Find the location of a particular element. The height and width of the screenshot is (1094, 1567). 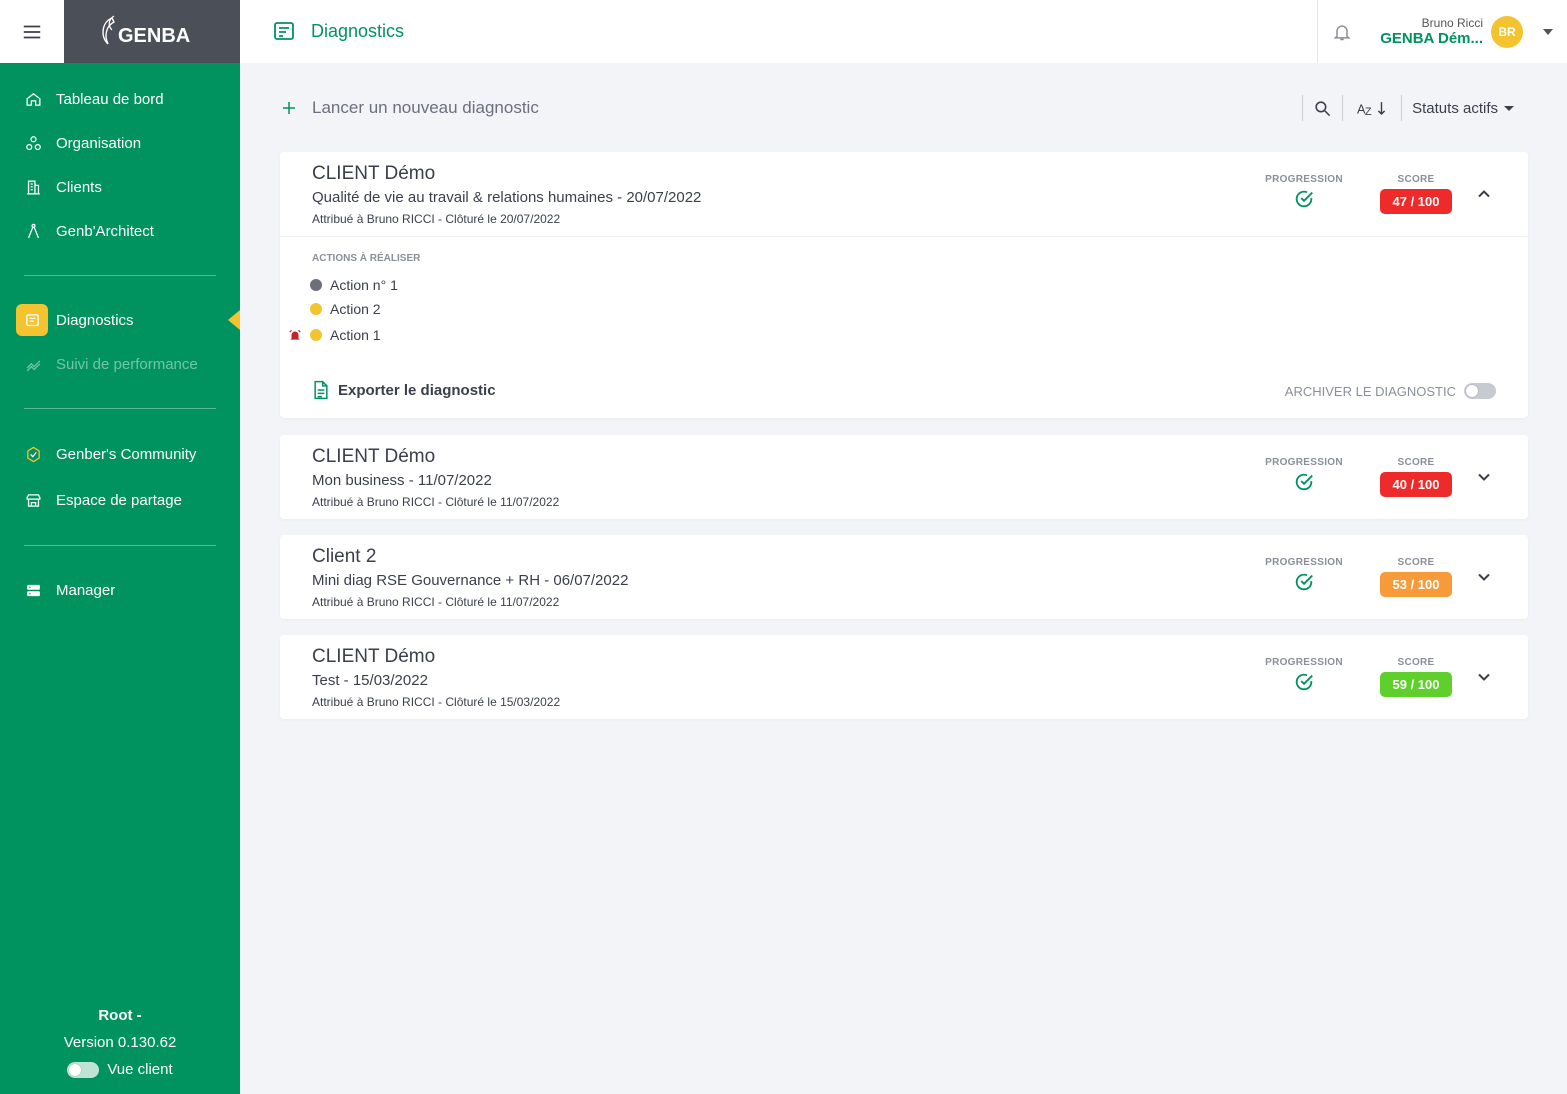

page-title: Diagnostics is located at coordinates (338, 32).